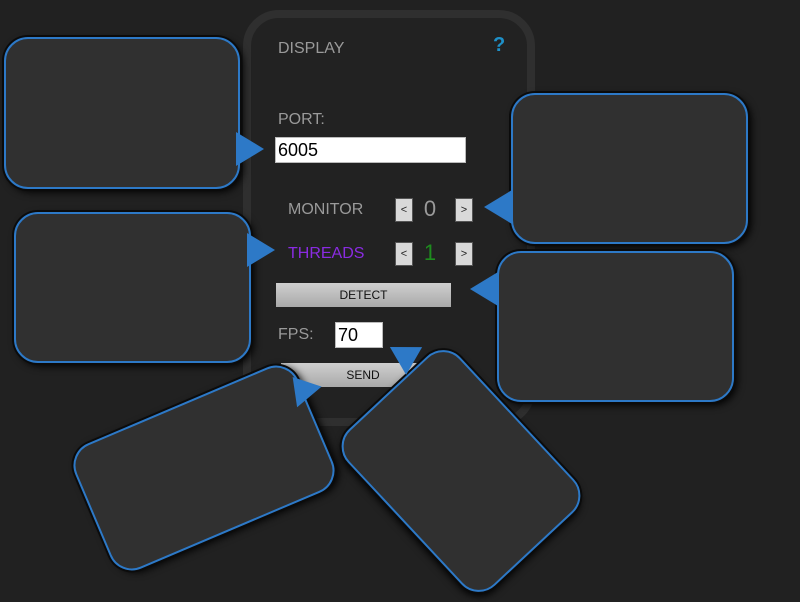 This screenshot has height=602, width=800. Describe the element at coordinates (250, 149) in the screenshot. I see `callout-pointer-port` at that location.